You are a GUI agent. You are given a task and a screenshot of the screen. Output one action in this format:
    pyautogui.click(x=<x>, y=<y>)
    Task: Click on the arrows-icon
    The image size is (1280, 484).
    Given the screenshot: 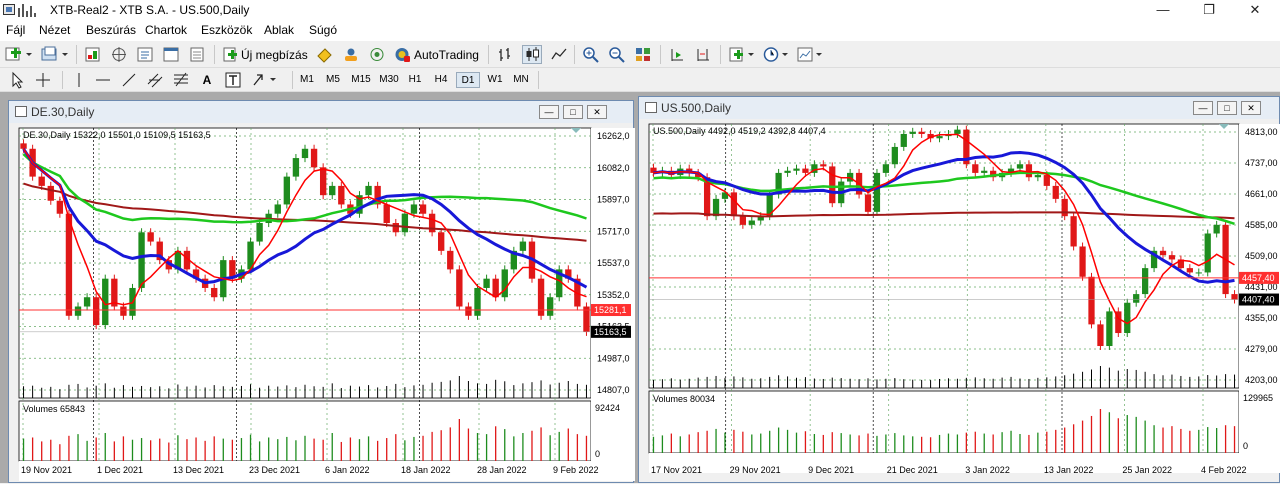 What is the action you would take?
    pyautogui.click(x=267, y=80)
    